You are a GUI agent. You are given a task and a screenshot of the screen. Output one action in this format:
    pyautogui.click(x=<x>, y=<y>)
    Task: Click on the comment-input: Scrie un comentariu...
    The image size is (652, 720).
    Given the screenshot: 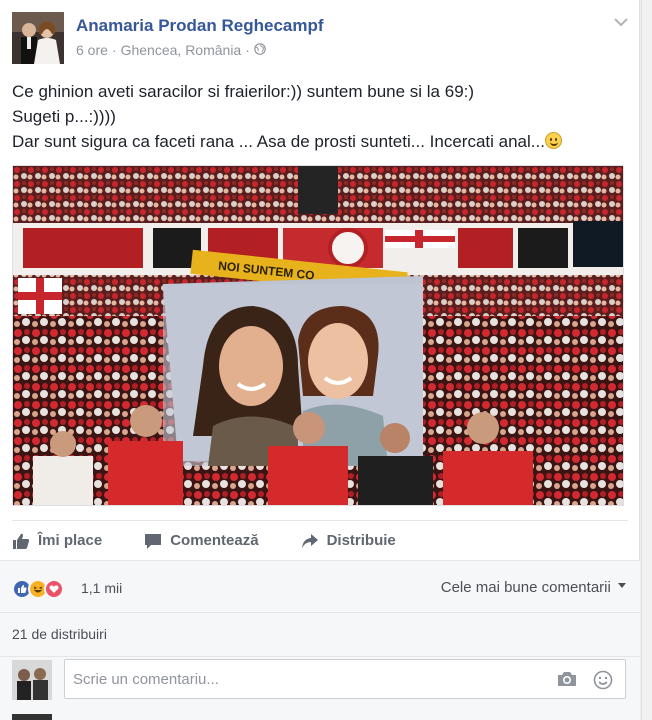 What is the action you would take?
    pyautogui.click(x=345, y=679)
    